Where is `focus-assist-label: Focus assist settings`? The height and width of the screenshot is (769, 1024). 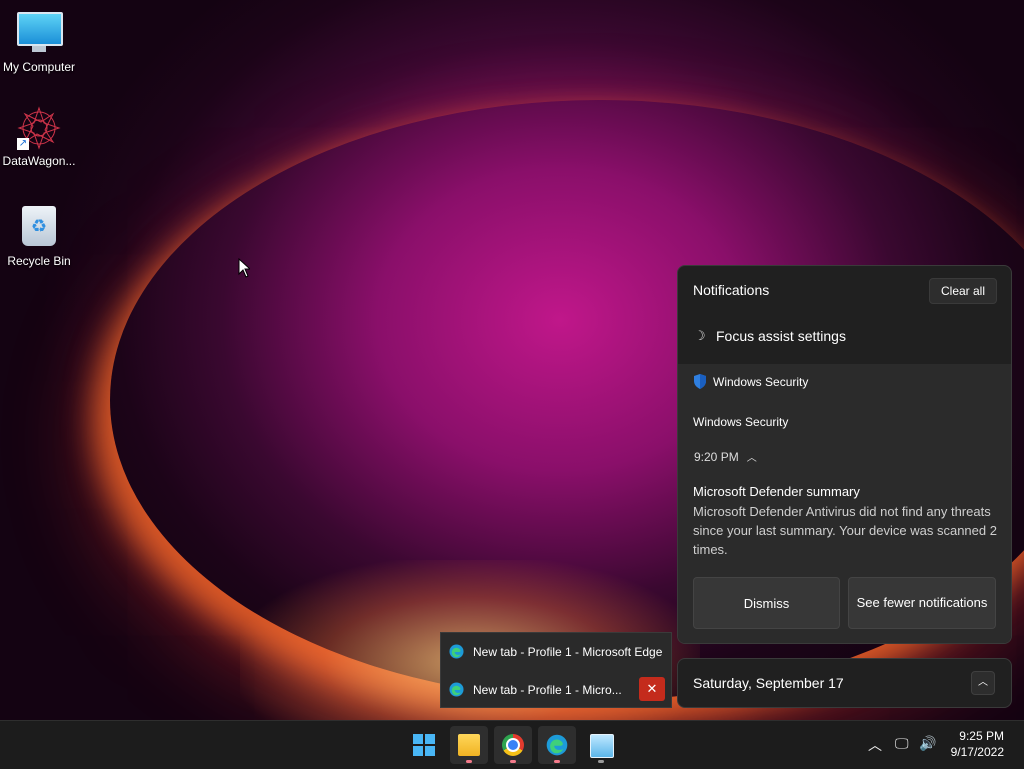
focus-assist-label: Focus assist settings is located at coordinates (781, 336).